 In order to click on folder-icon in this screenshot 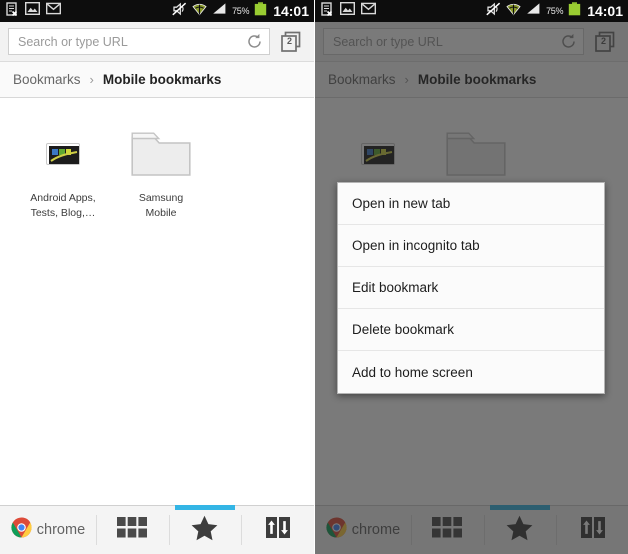, I will do `click(161, 154)`.